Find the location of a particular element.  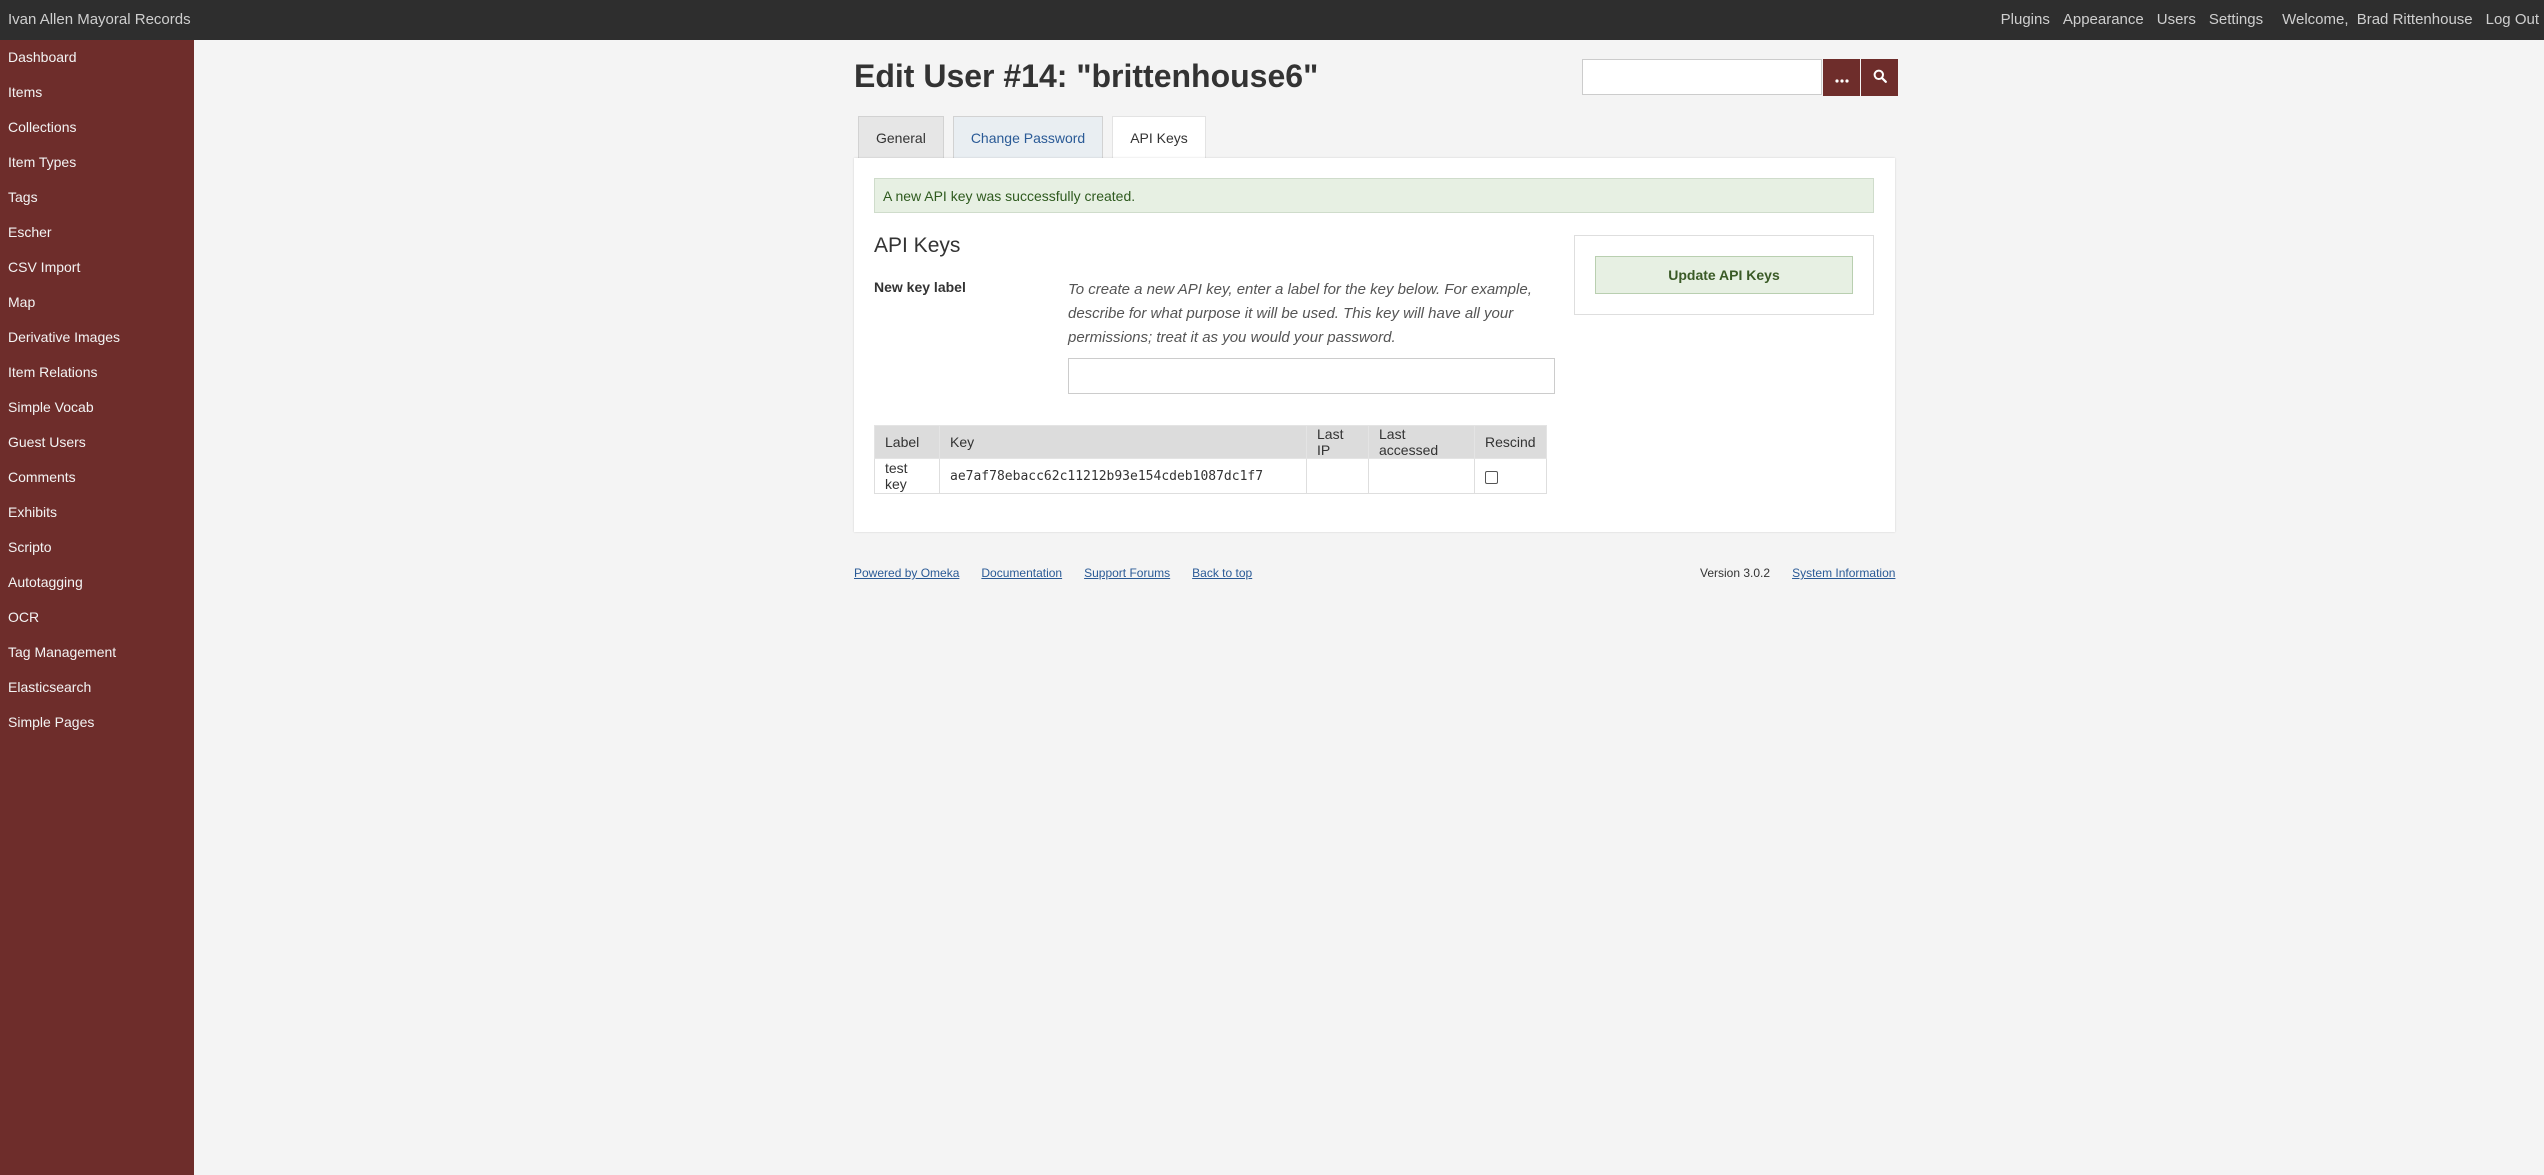

column-header-last-ip: Last IP is located at coordinates (1337, 442).